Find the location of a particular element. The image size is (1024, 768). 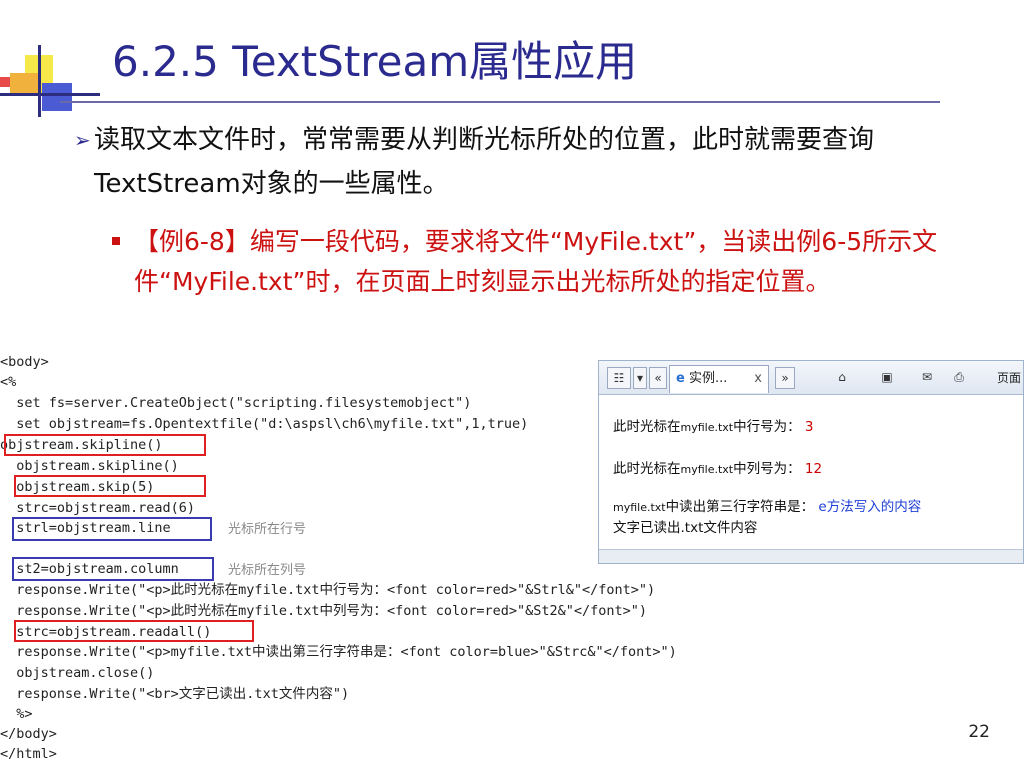

close-tab-icon: x is located at coordinates (758, 379).